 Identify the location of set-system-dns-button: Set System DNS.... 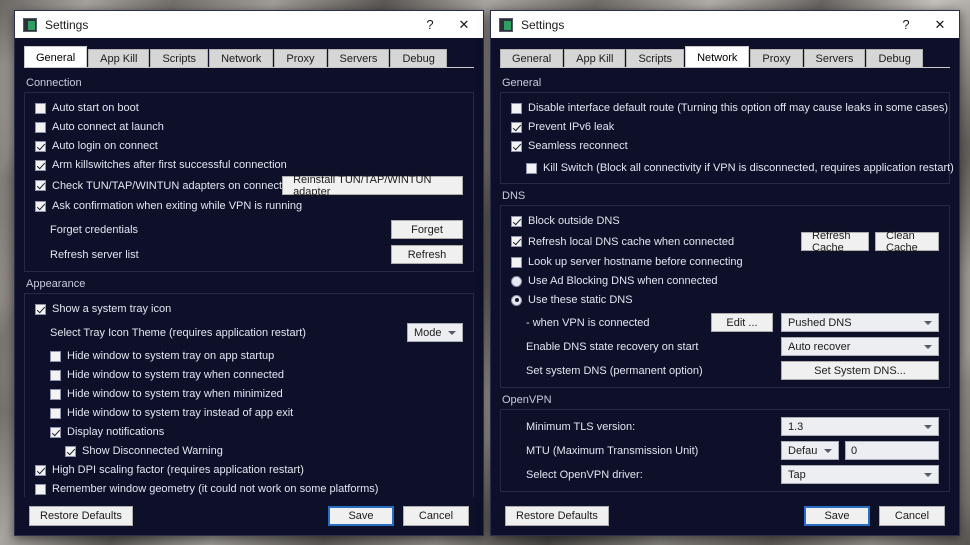
(860, 370).